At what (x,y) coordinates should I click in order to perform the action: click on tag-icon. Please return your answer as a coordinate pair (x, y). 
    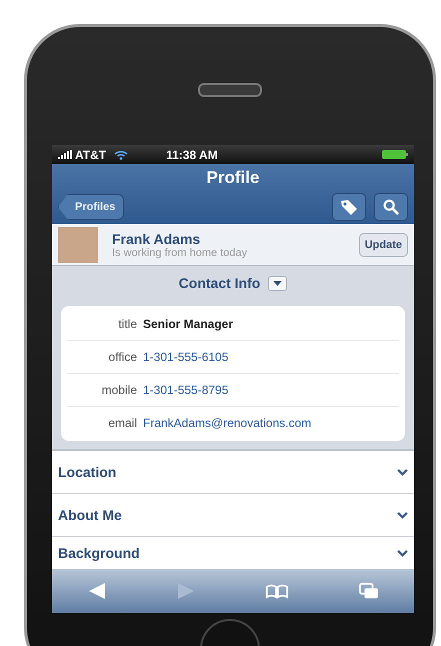
    Looking at the image, I should click on (349, 207).